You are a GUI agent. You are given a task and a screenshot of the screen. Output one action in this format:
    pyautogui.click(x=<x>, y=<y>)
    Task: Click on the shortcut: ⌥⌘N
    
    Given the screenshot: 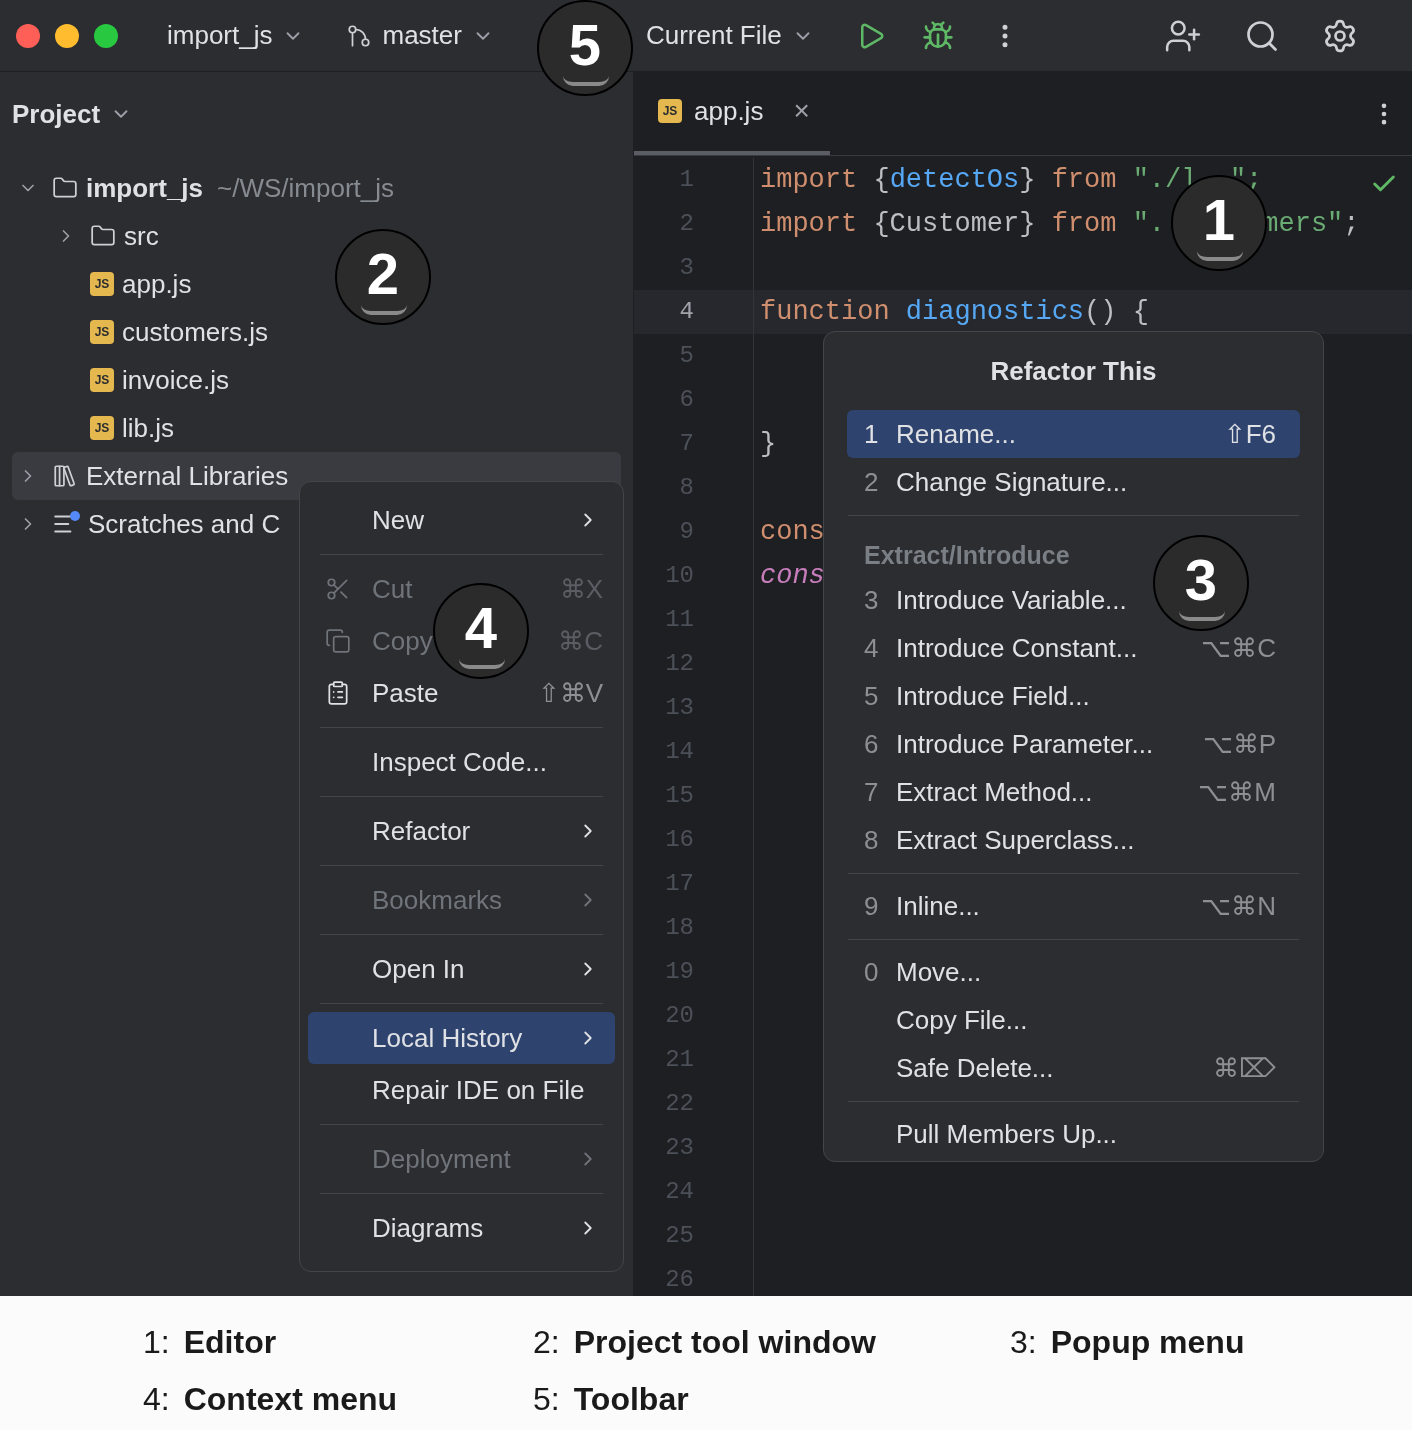 What is the action you would take?
    pyautogui.click(x=1238, y=906)
    